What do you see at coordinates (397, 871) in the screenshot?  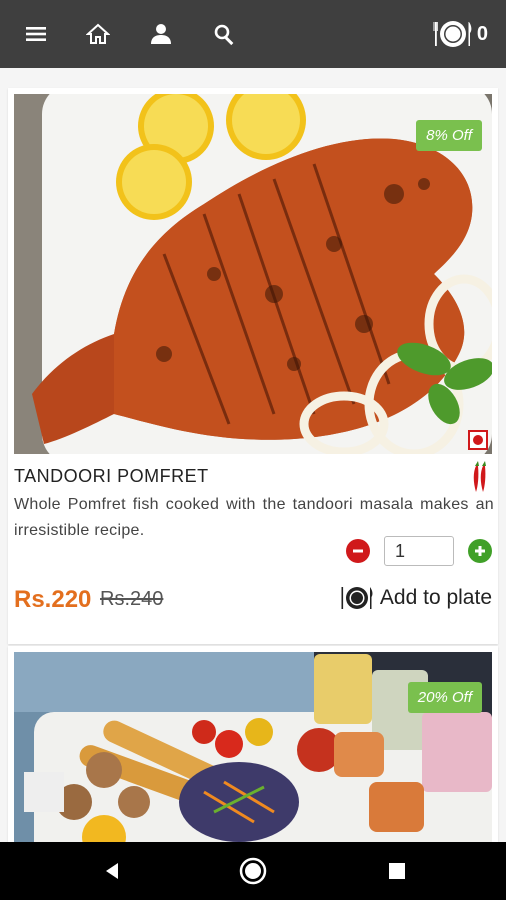 I see `recents-icon` at bounding box center [397, 871].